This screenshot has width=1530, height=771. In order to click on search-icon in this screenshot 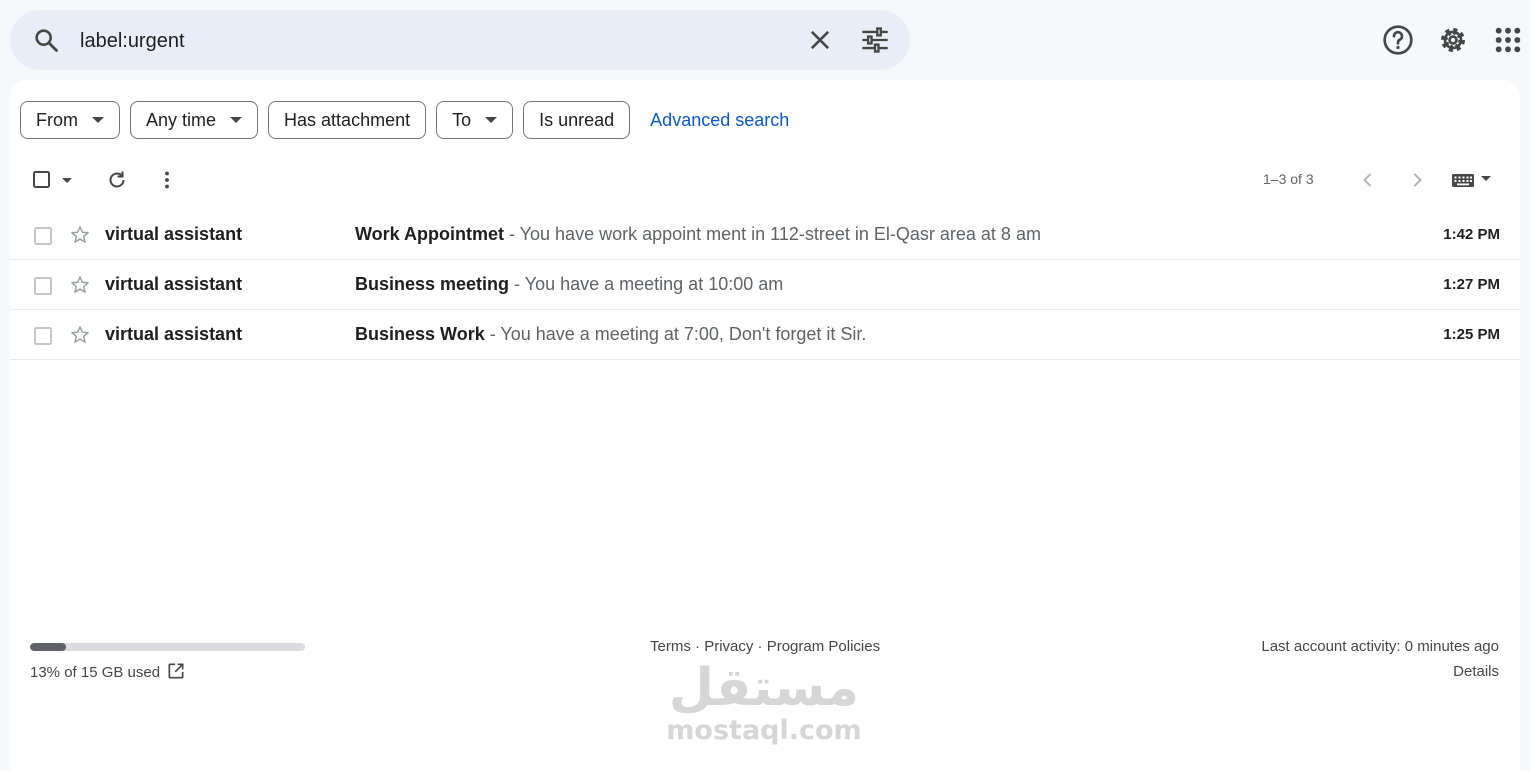, I will do `click(46, 40)`.